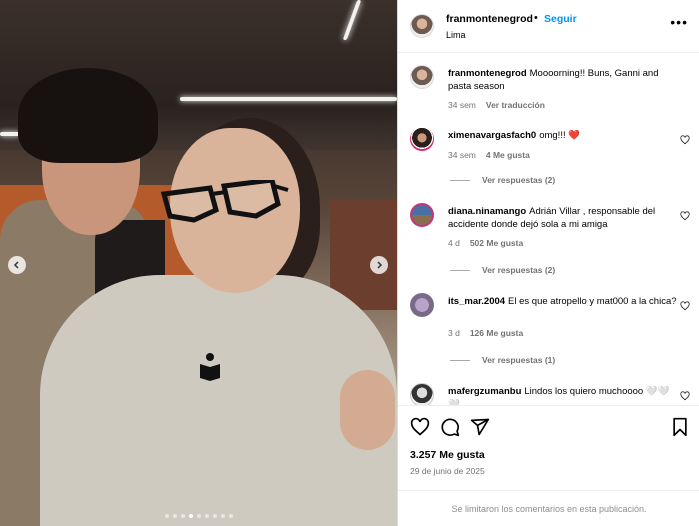 This screenshot has height=526, width=699. What do you see at coordinates (462, 155) in the screenshot?
I see `comment-time: 34 sem` at bounding box center [462, 155].